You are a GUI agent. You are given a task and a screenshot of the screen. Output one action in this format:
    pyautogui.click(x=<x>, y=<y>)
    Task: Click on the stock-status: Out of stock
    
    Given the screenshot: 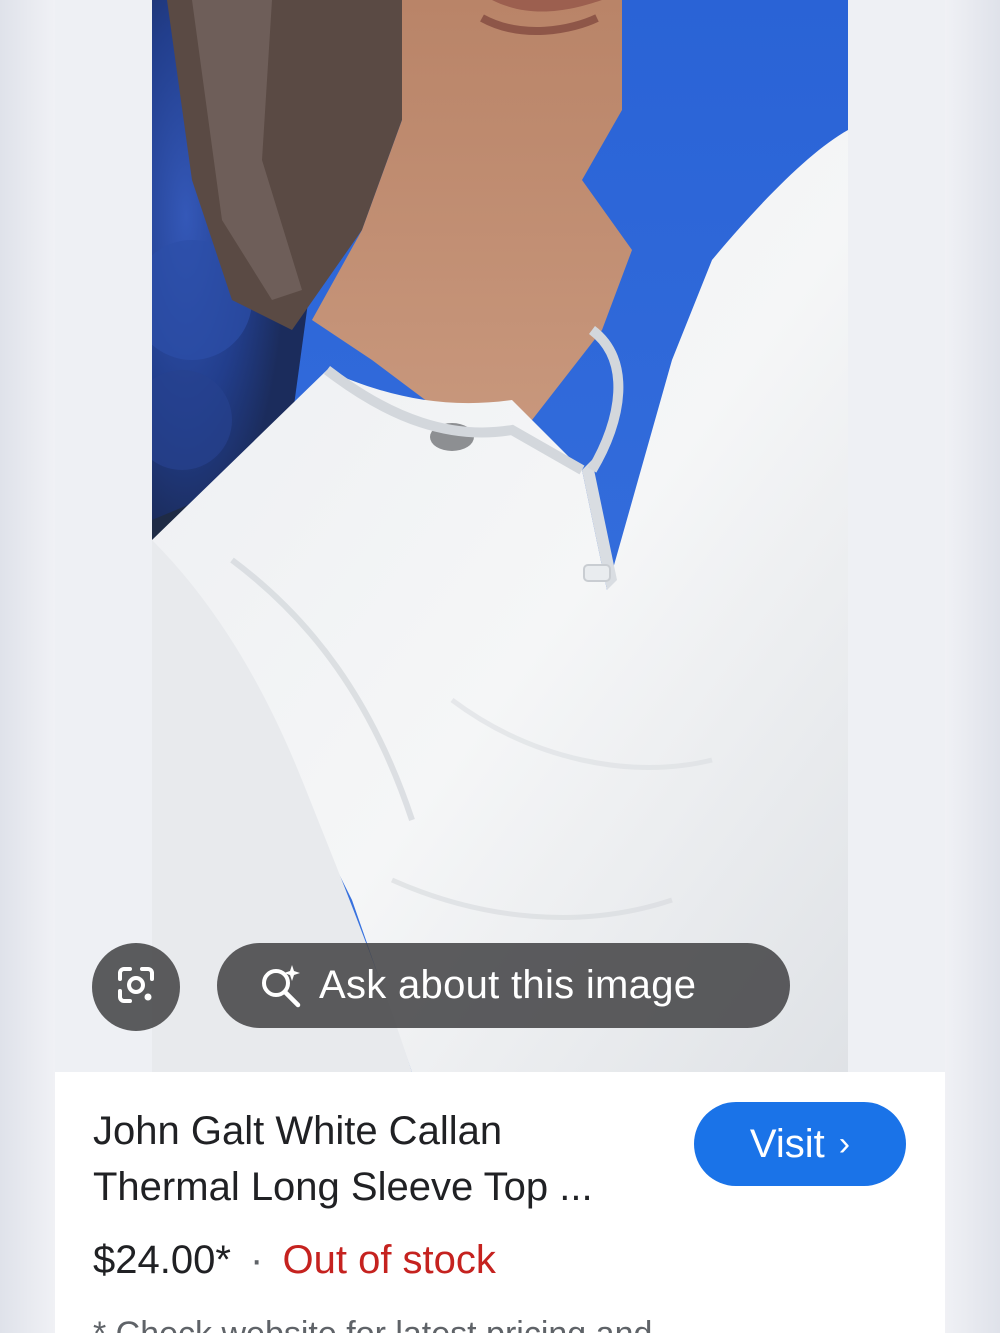 What is the action you would take?
    pyautogui.click(x=389, y=1260)
    